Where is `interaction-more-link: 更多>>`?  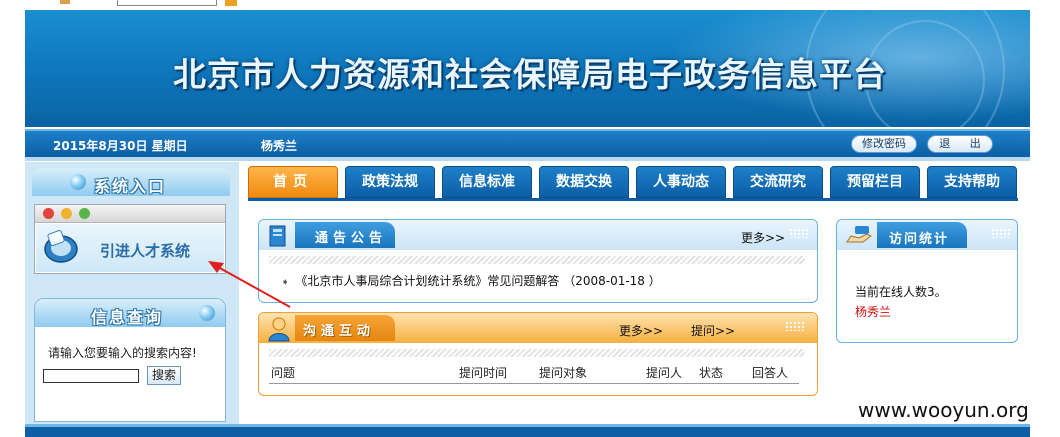 interaction-more-link: 更多>> is located at coordinates (641, 330).